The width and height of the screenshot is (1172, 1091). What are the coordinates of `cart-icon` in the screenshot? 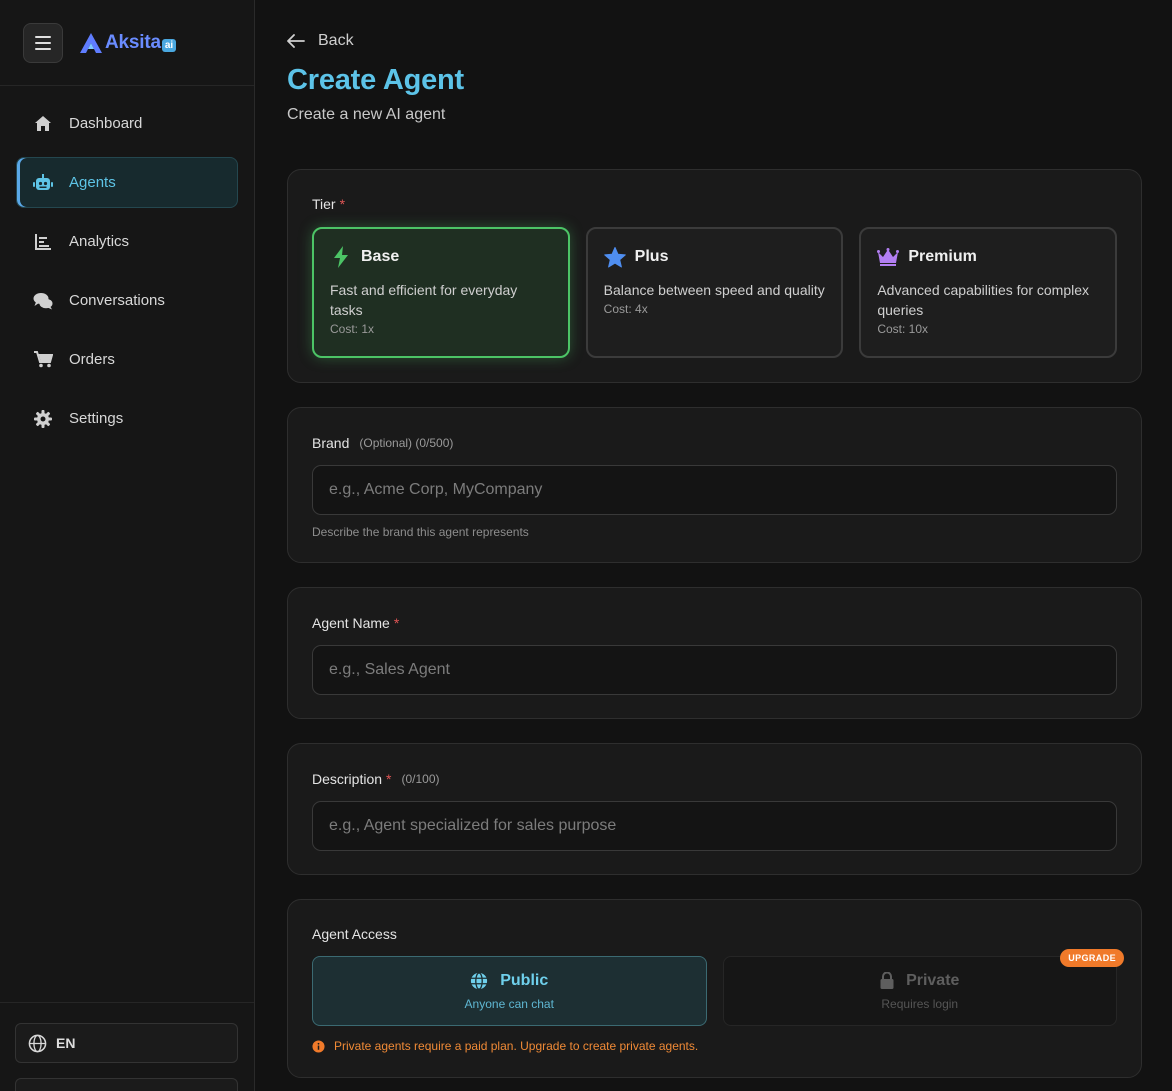 It's located at (43, 360).